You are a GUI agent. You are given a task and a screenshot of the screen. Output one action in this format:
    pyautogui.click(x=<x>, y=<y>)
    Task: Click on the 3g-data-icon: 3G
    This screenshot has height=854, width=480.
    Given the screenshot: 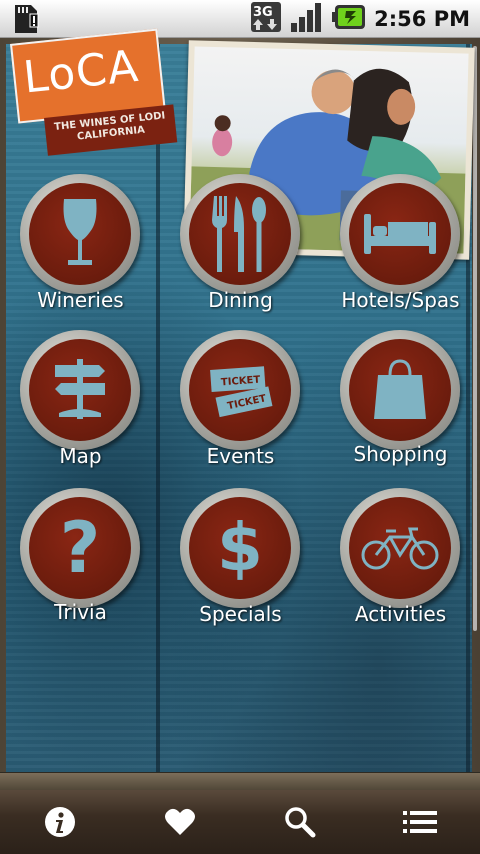 What is the action you would take?
    pyautogui.click(x=266, y=19)
    